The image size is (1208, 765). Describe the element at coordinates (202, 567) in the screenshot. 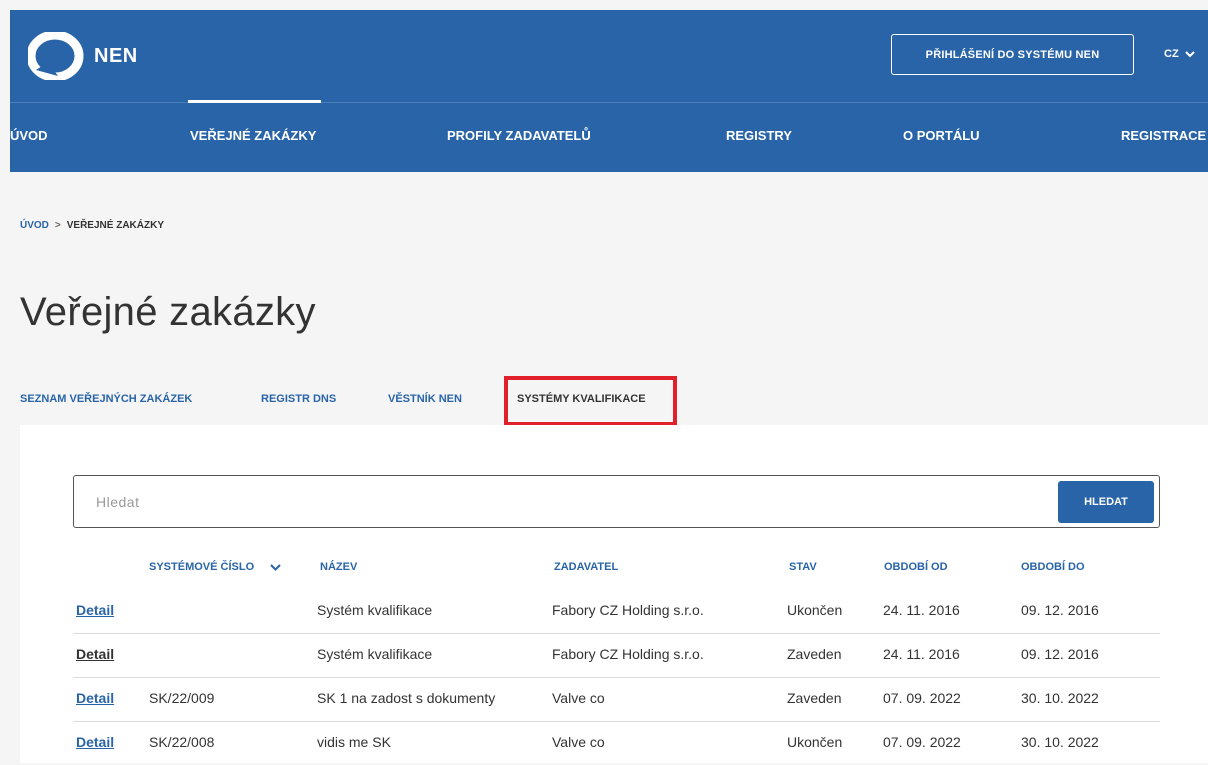

I see `column-header-label: SYSTÉMOVÉ ČÍSLO` at that location.